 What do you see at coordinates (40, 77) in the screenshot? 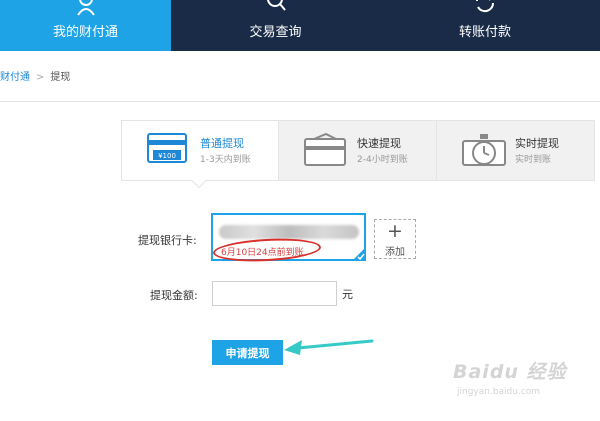
I see `chevron-right-icon: >` at bounding box center [40, 77].